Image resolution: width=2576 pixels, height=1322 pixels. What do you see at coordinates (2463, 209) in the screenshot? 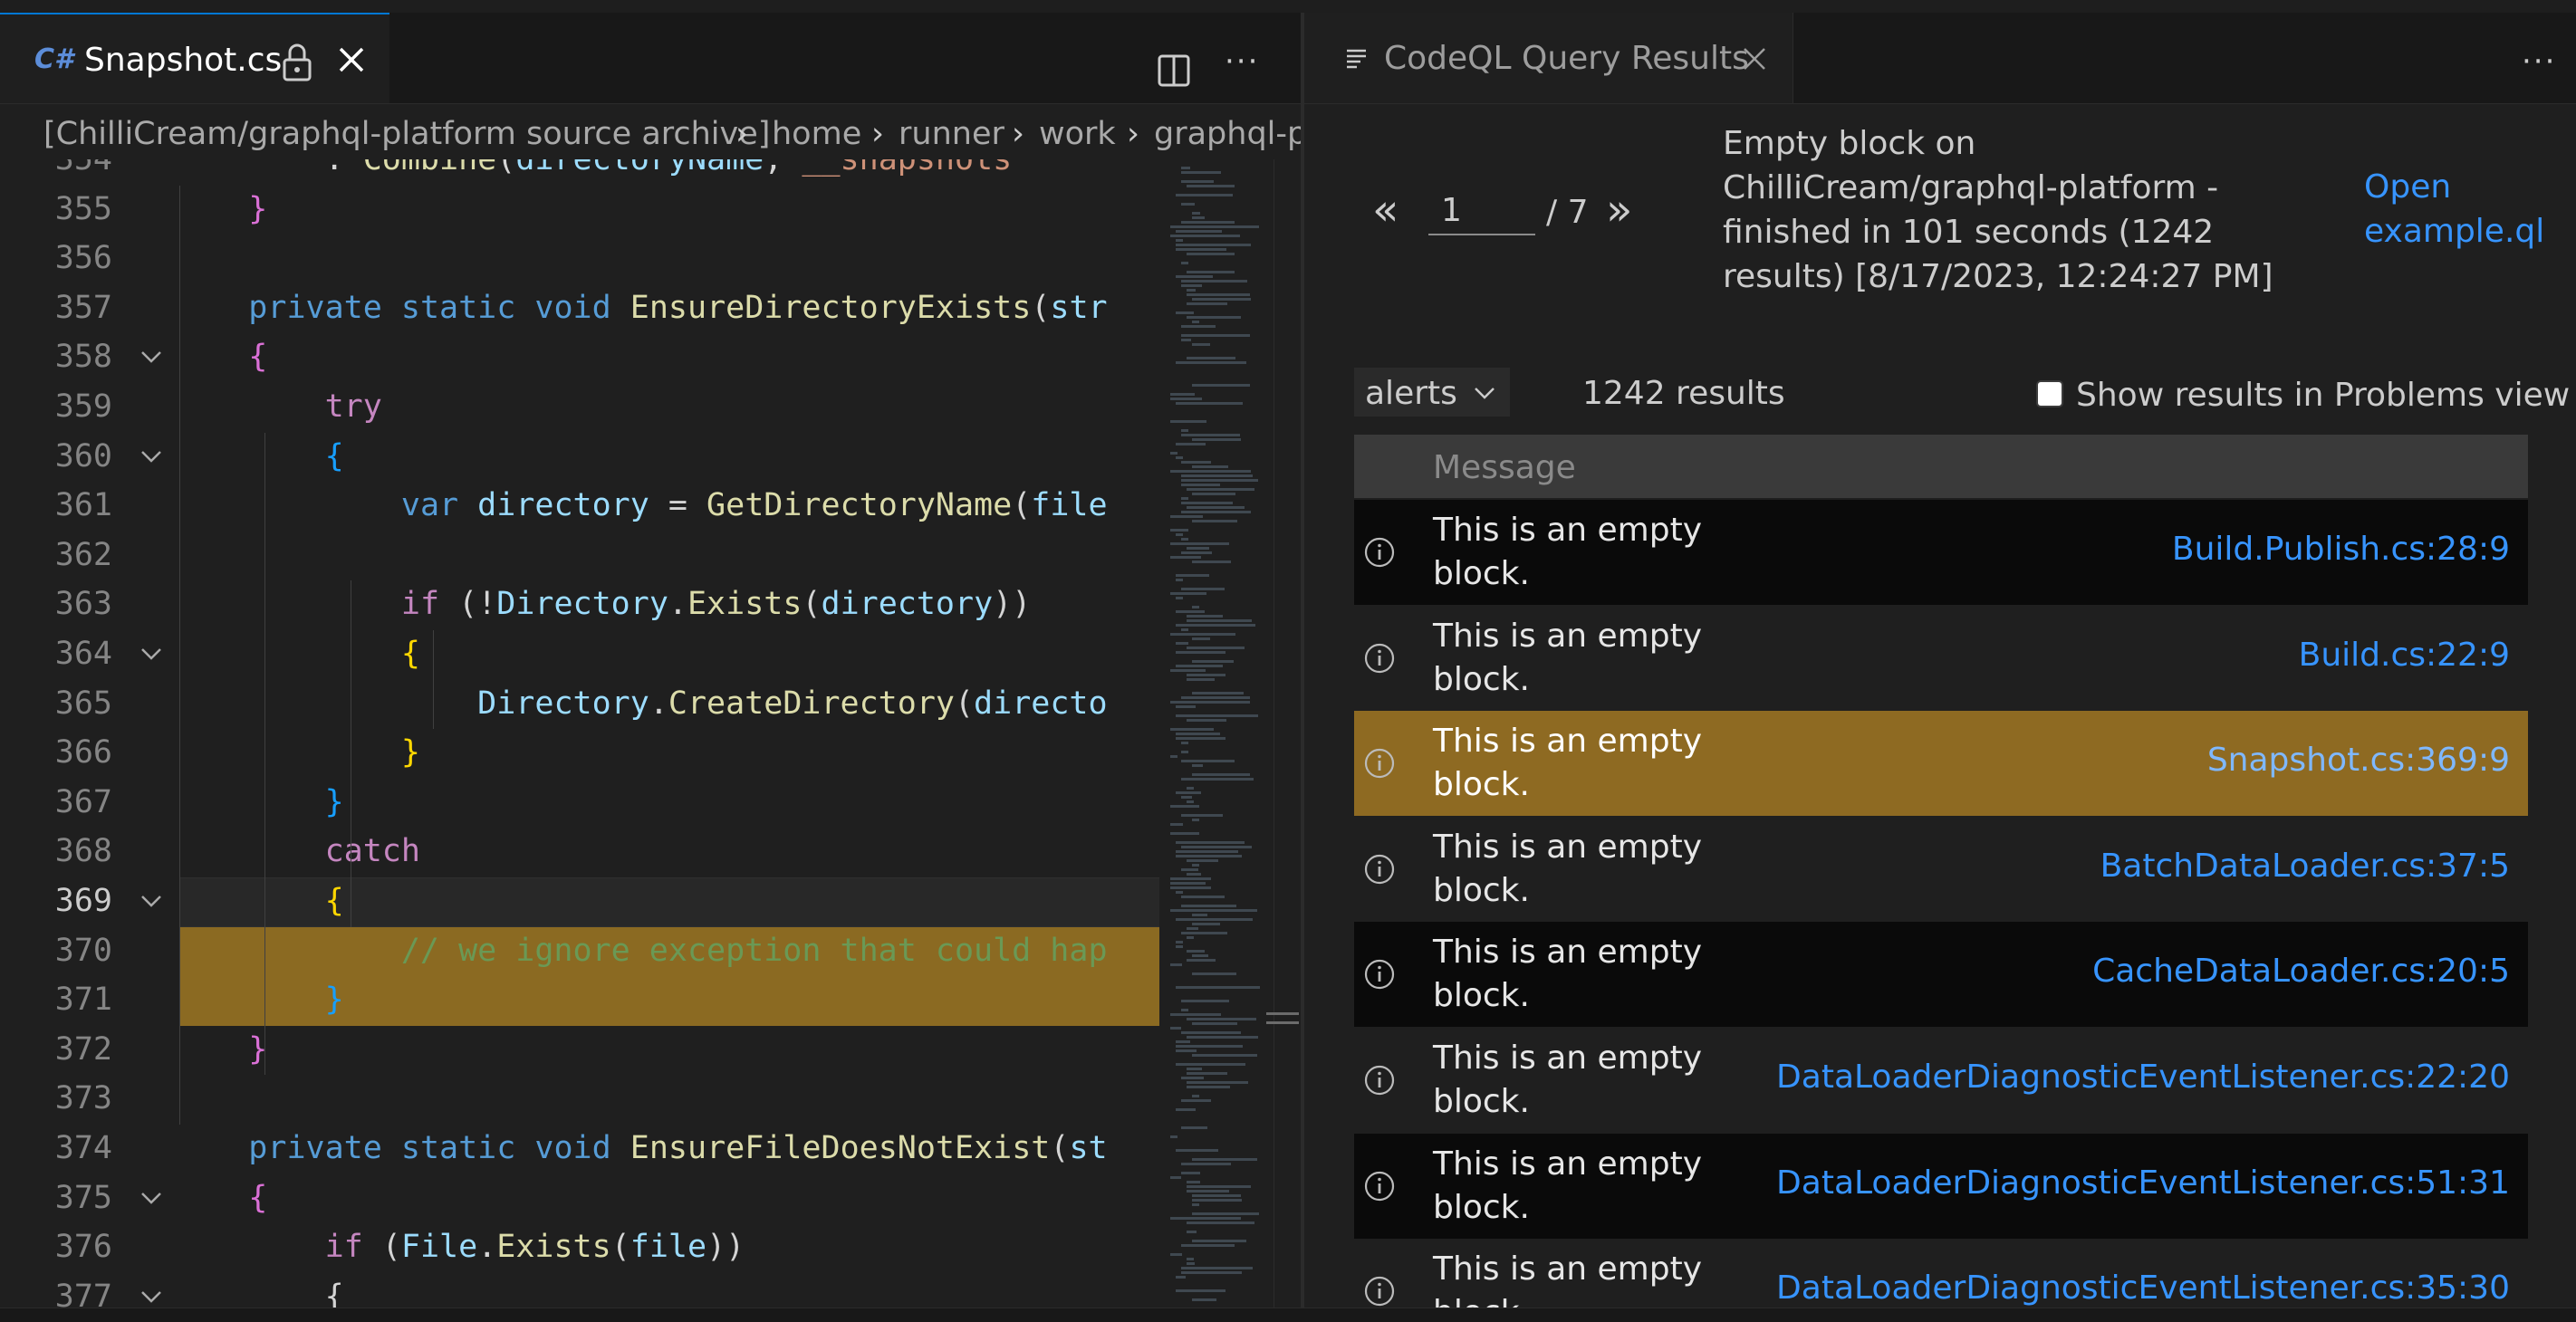
I see `open-query-link: Open example.ql` at bounding box center [2463, 209].